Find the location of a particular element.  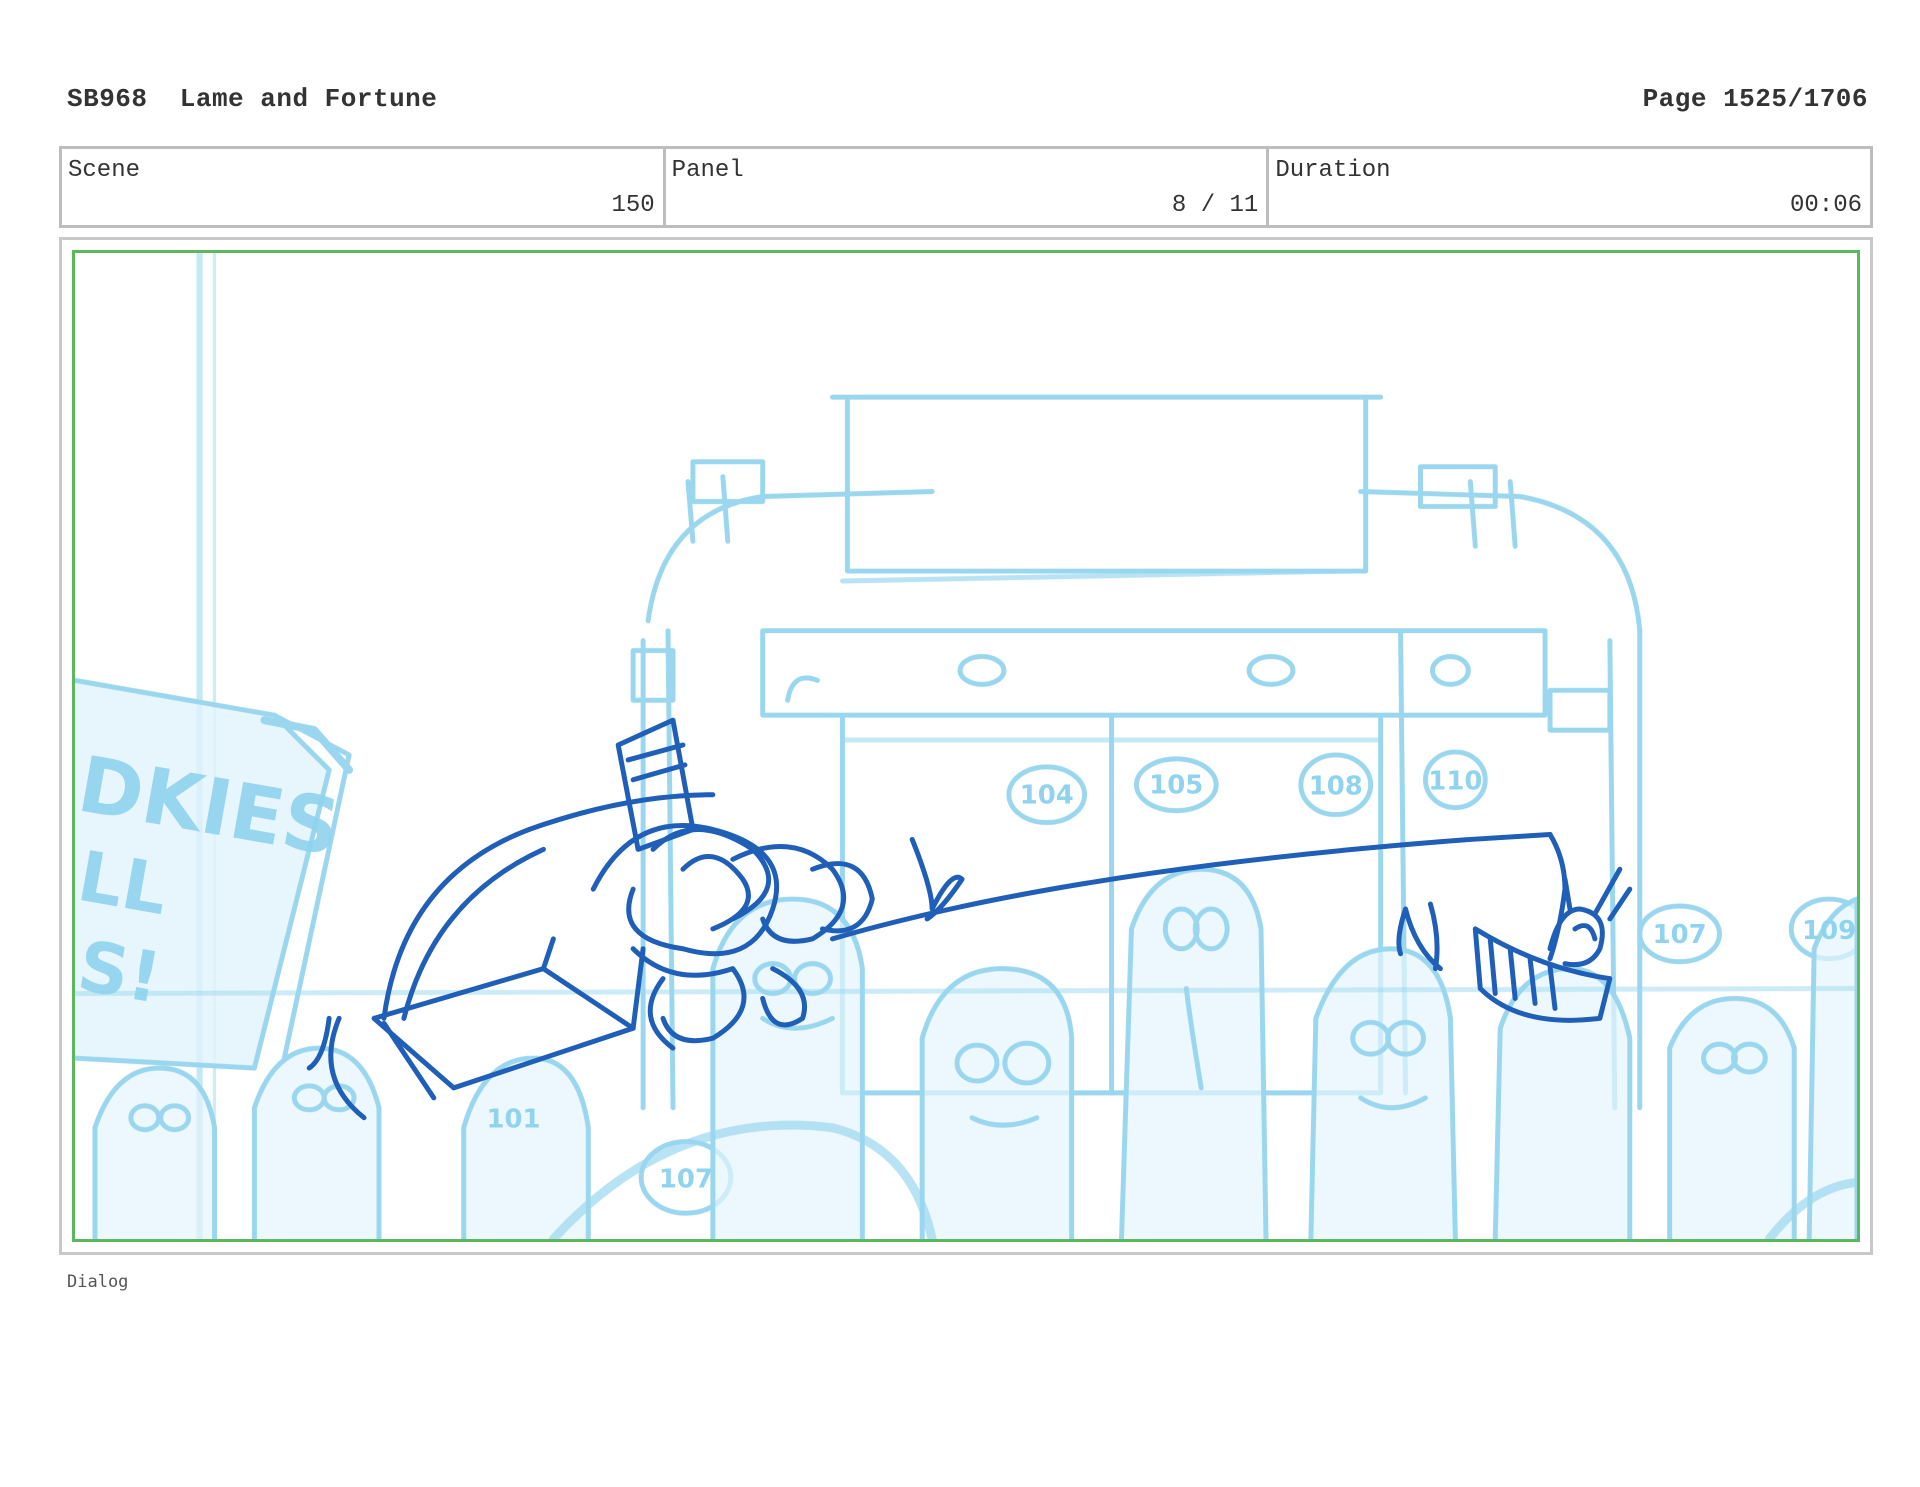

badge-number: 110 is located at coordinates (1455, 782).